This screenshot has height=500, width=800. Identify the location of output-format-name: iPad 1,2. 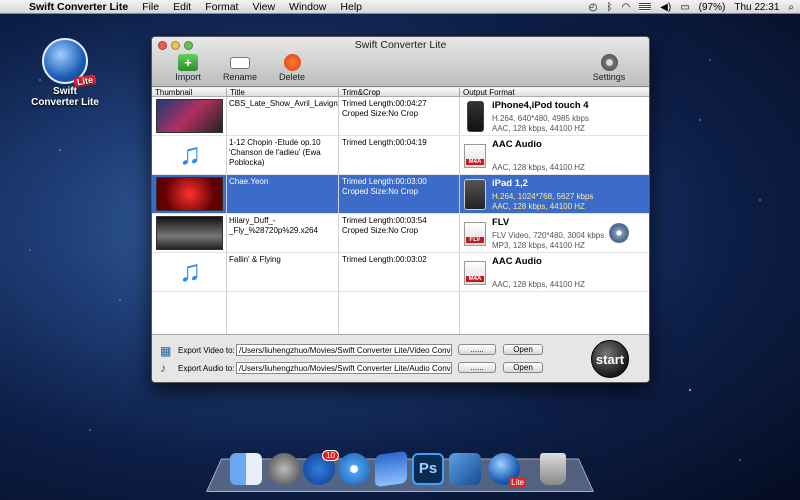
(510, 183).